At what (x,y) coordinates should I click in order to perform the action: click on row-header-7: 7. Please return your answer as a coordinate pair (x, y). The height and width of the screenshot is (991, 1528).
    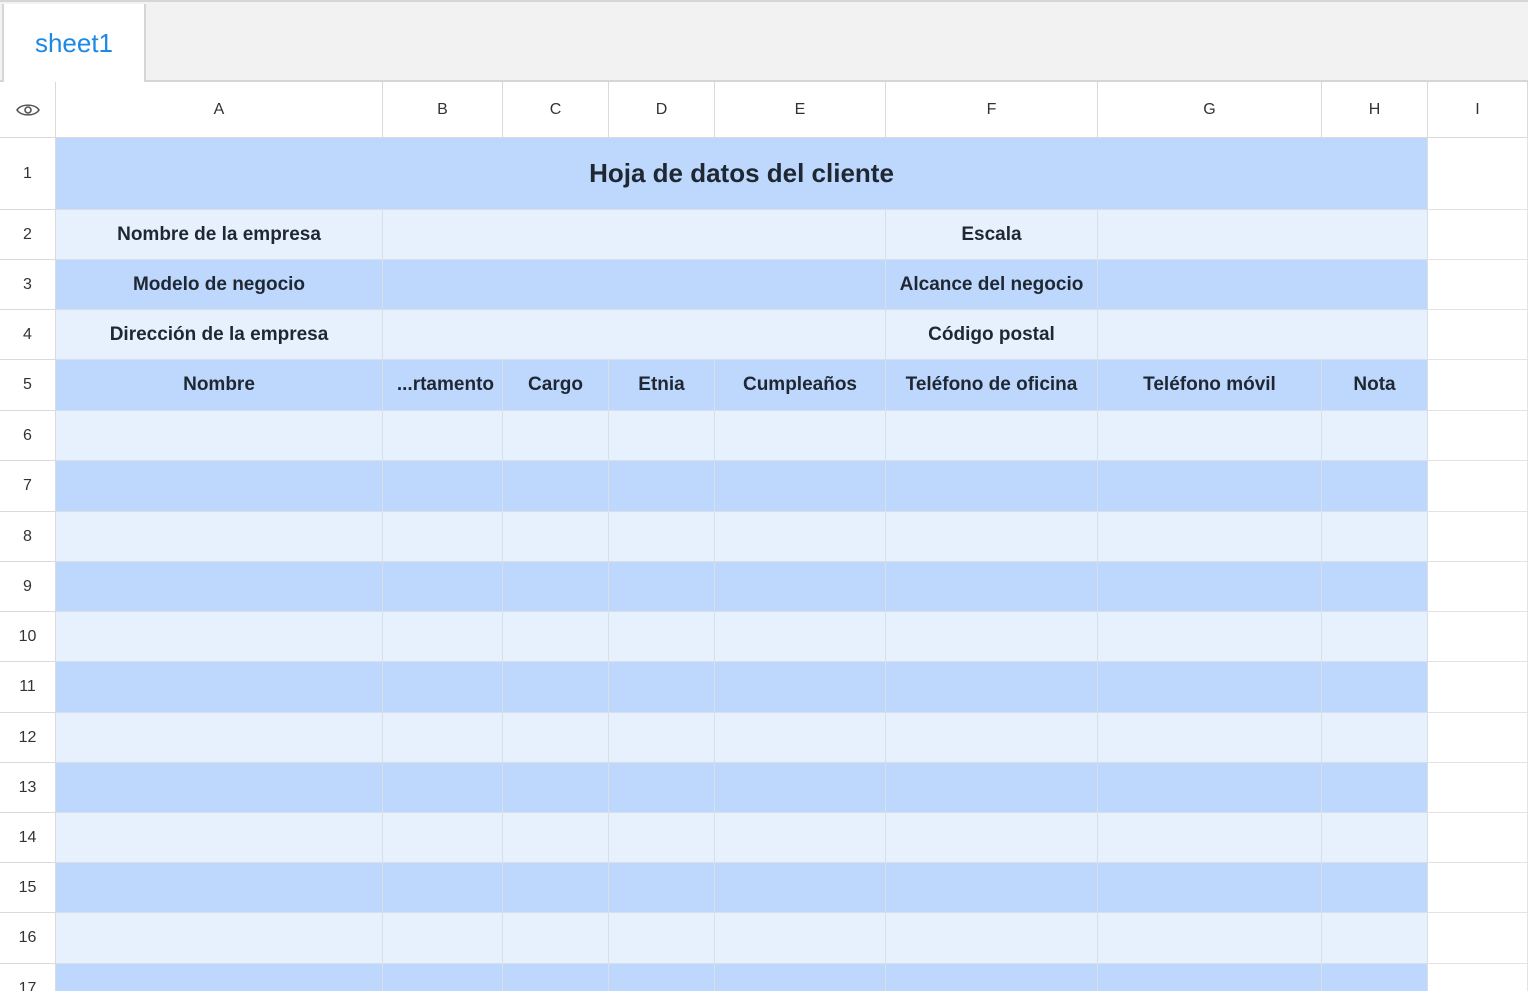
    Looking at the image, I should click on (28, 486).